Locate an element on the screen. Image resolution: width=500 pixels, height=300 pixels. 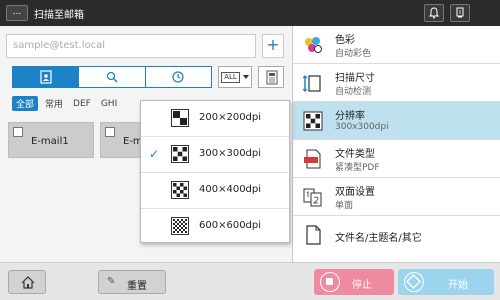
filter-ghi: GHI is located at coordinates (109, 104).